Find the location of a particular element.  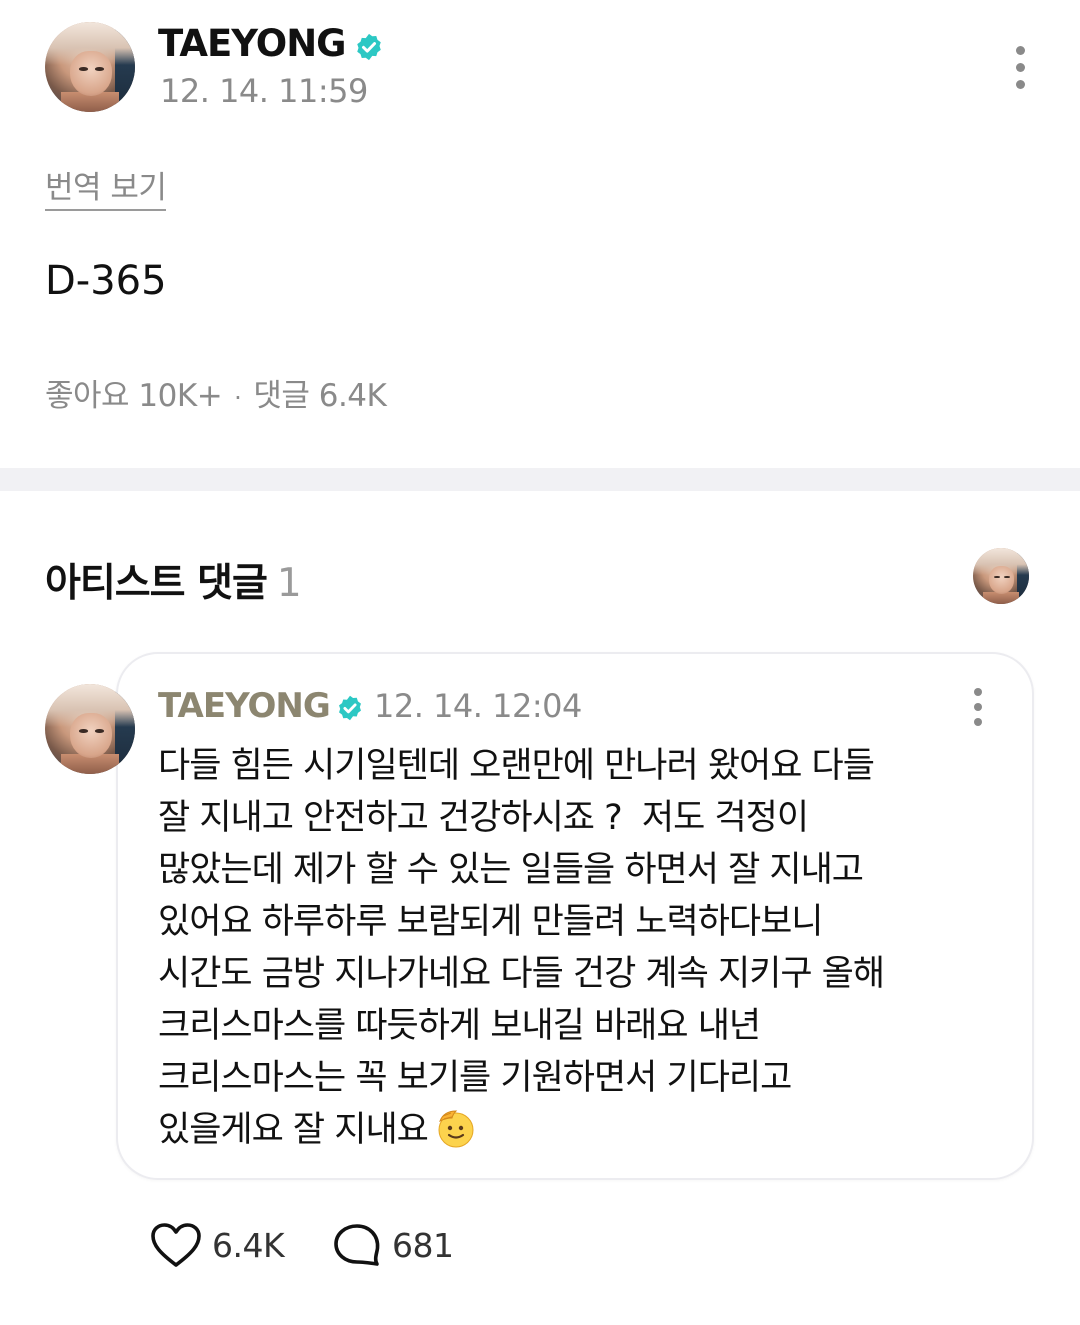

post-stats: 좋아요 10K+ · 댓글 6.4K is located at coordinates (216, 392).